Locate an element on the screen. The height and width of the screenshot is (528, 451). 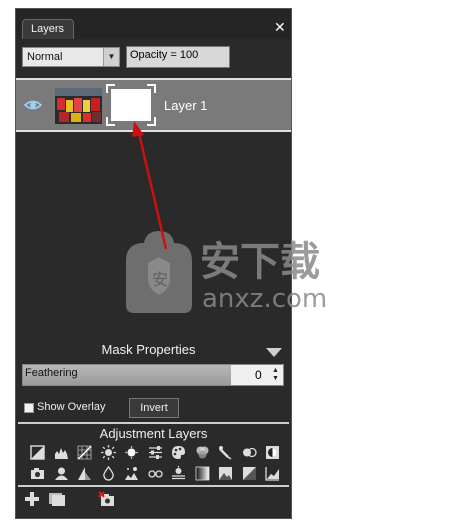
add-layer-icon is located at coordinates (32, 499).